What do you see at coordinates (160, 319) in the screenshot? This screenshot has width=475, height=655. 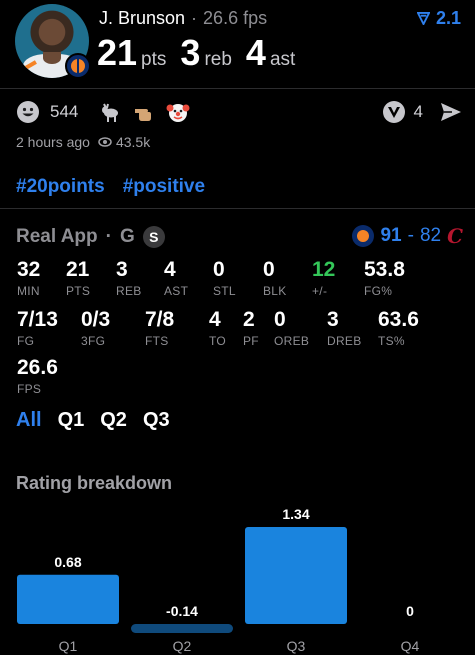 I see `stat-value: 7/8` at bounding box center [160, 319].